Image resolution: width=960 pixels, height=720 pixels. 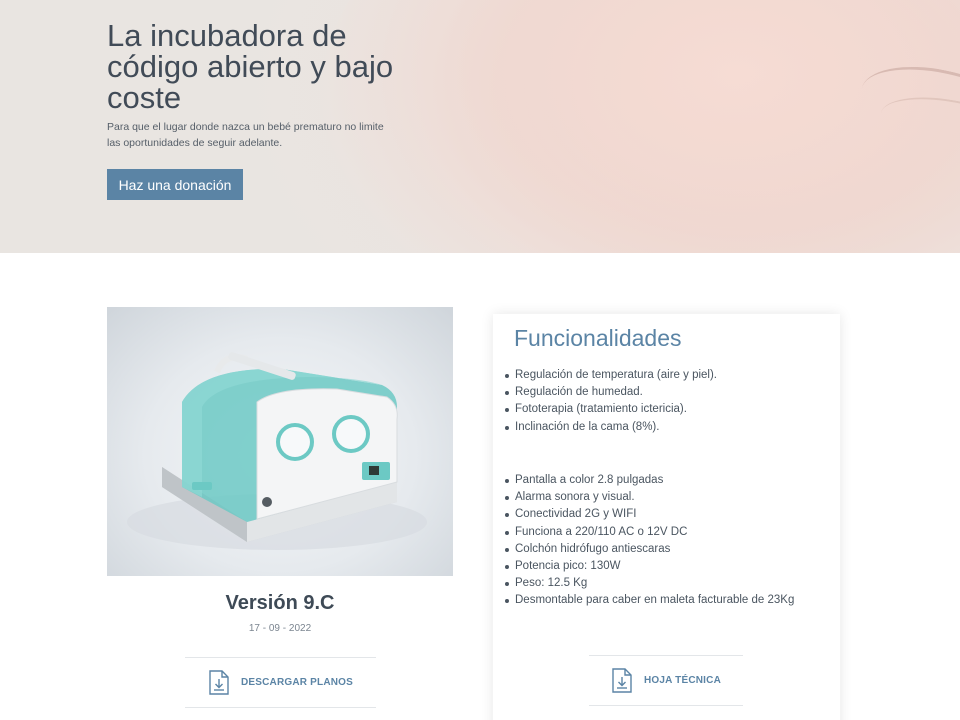 What do you see at coordinates (175, 184) in the screenshot?
I see `donate-button: Haz una donación` at bounding box center [175, 184].